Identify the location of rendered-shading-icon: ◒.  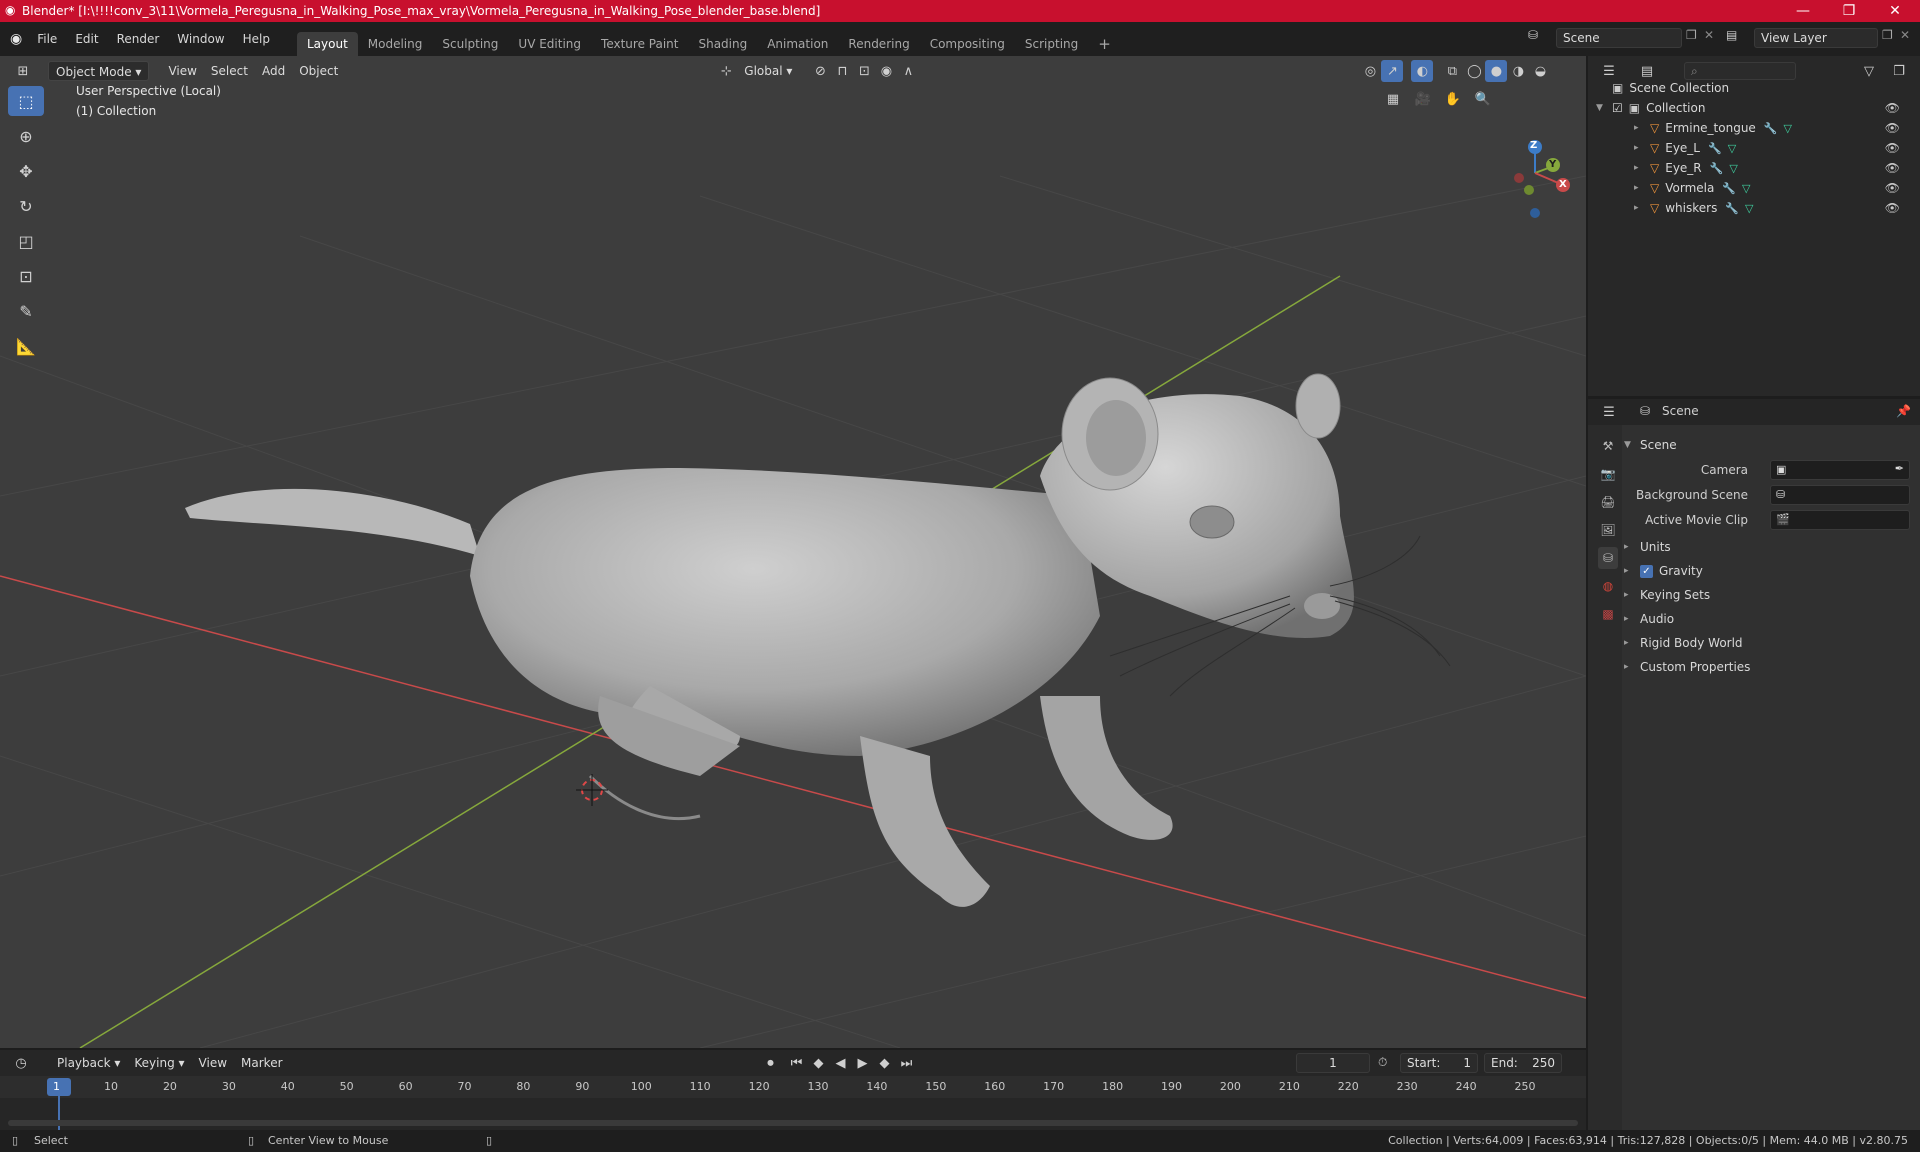
(1540, 71).